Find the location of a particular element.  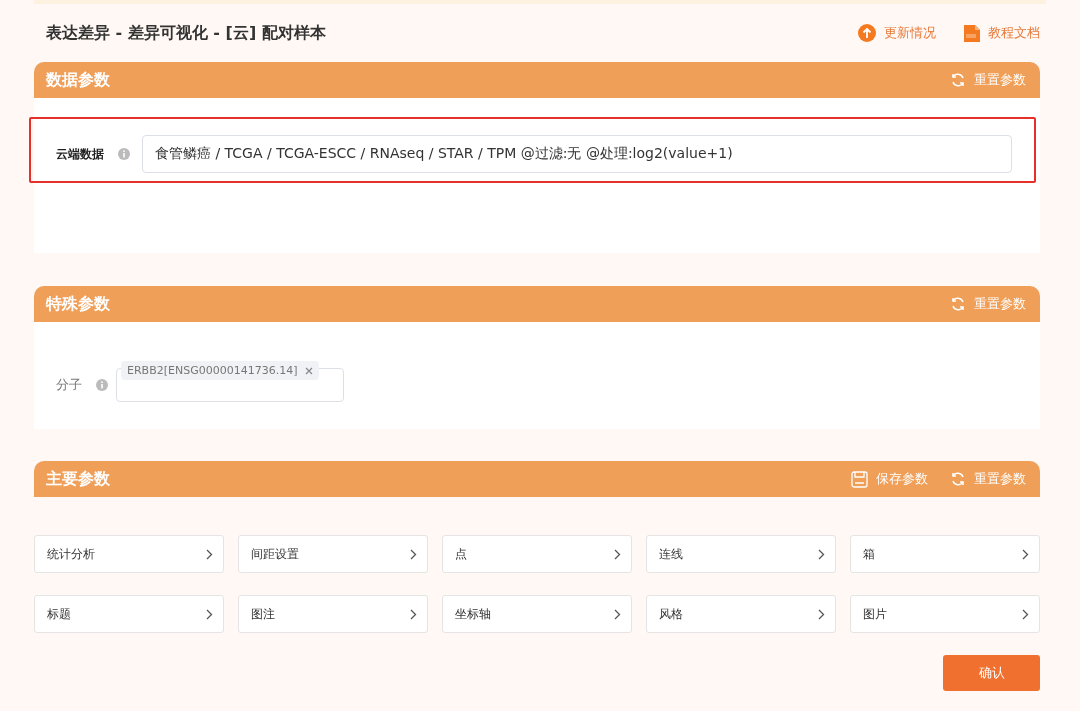

panel-title: 数据参数 is located at coordinates (78, 80).